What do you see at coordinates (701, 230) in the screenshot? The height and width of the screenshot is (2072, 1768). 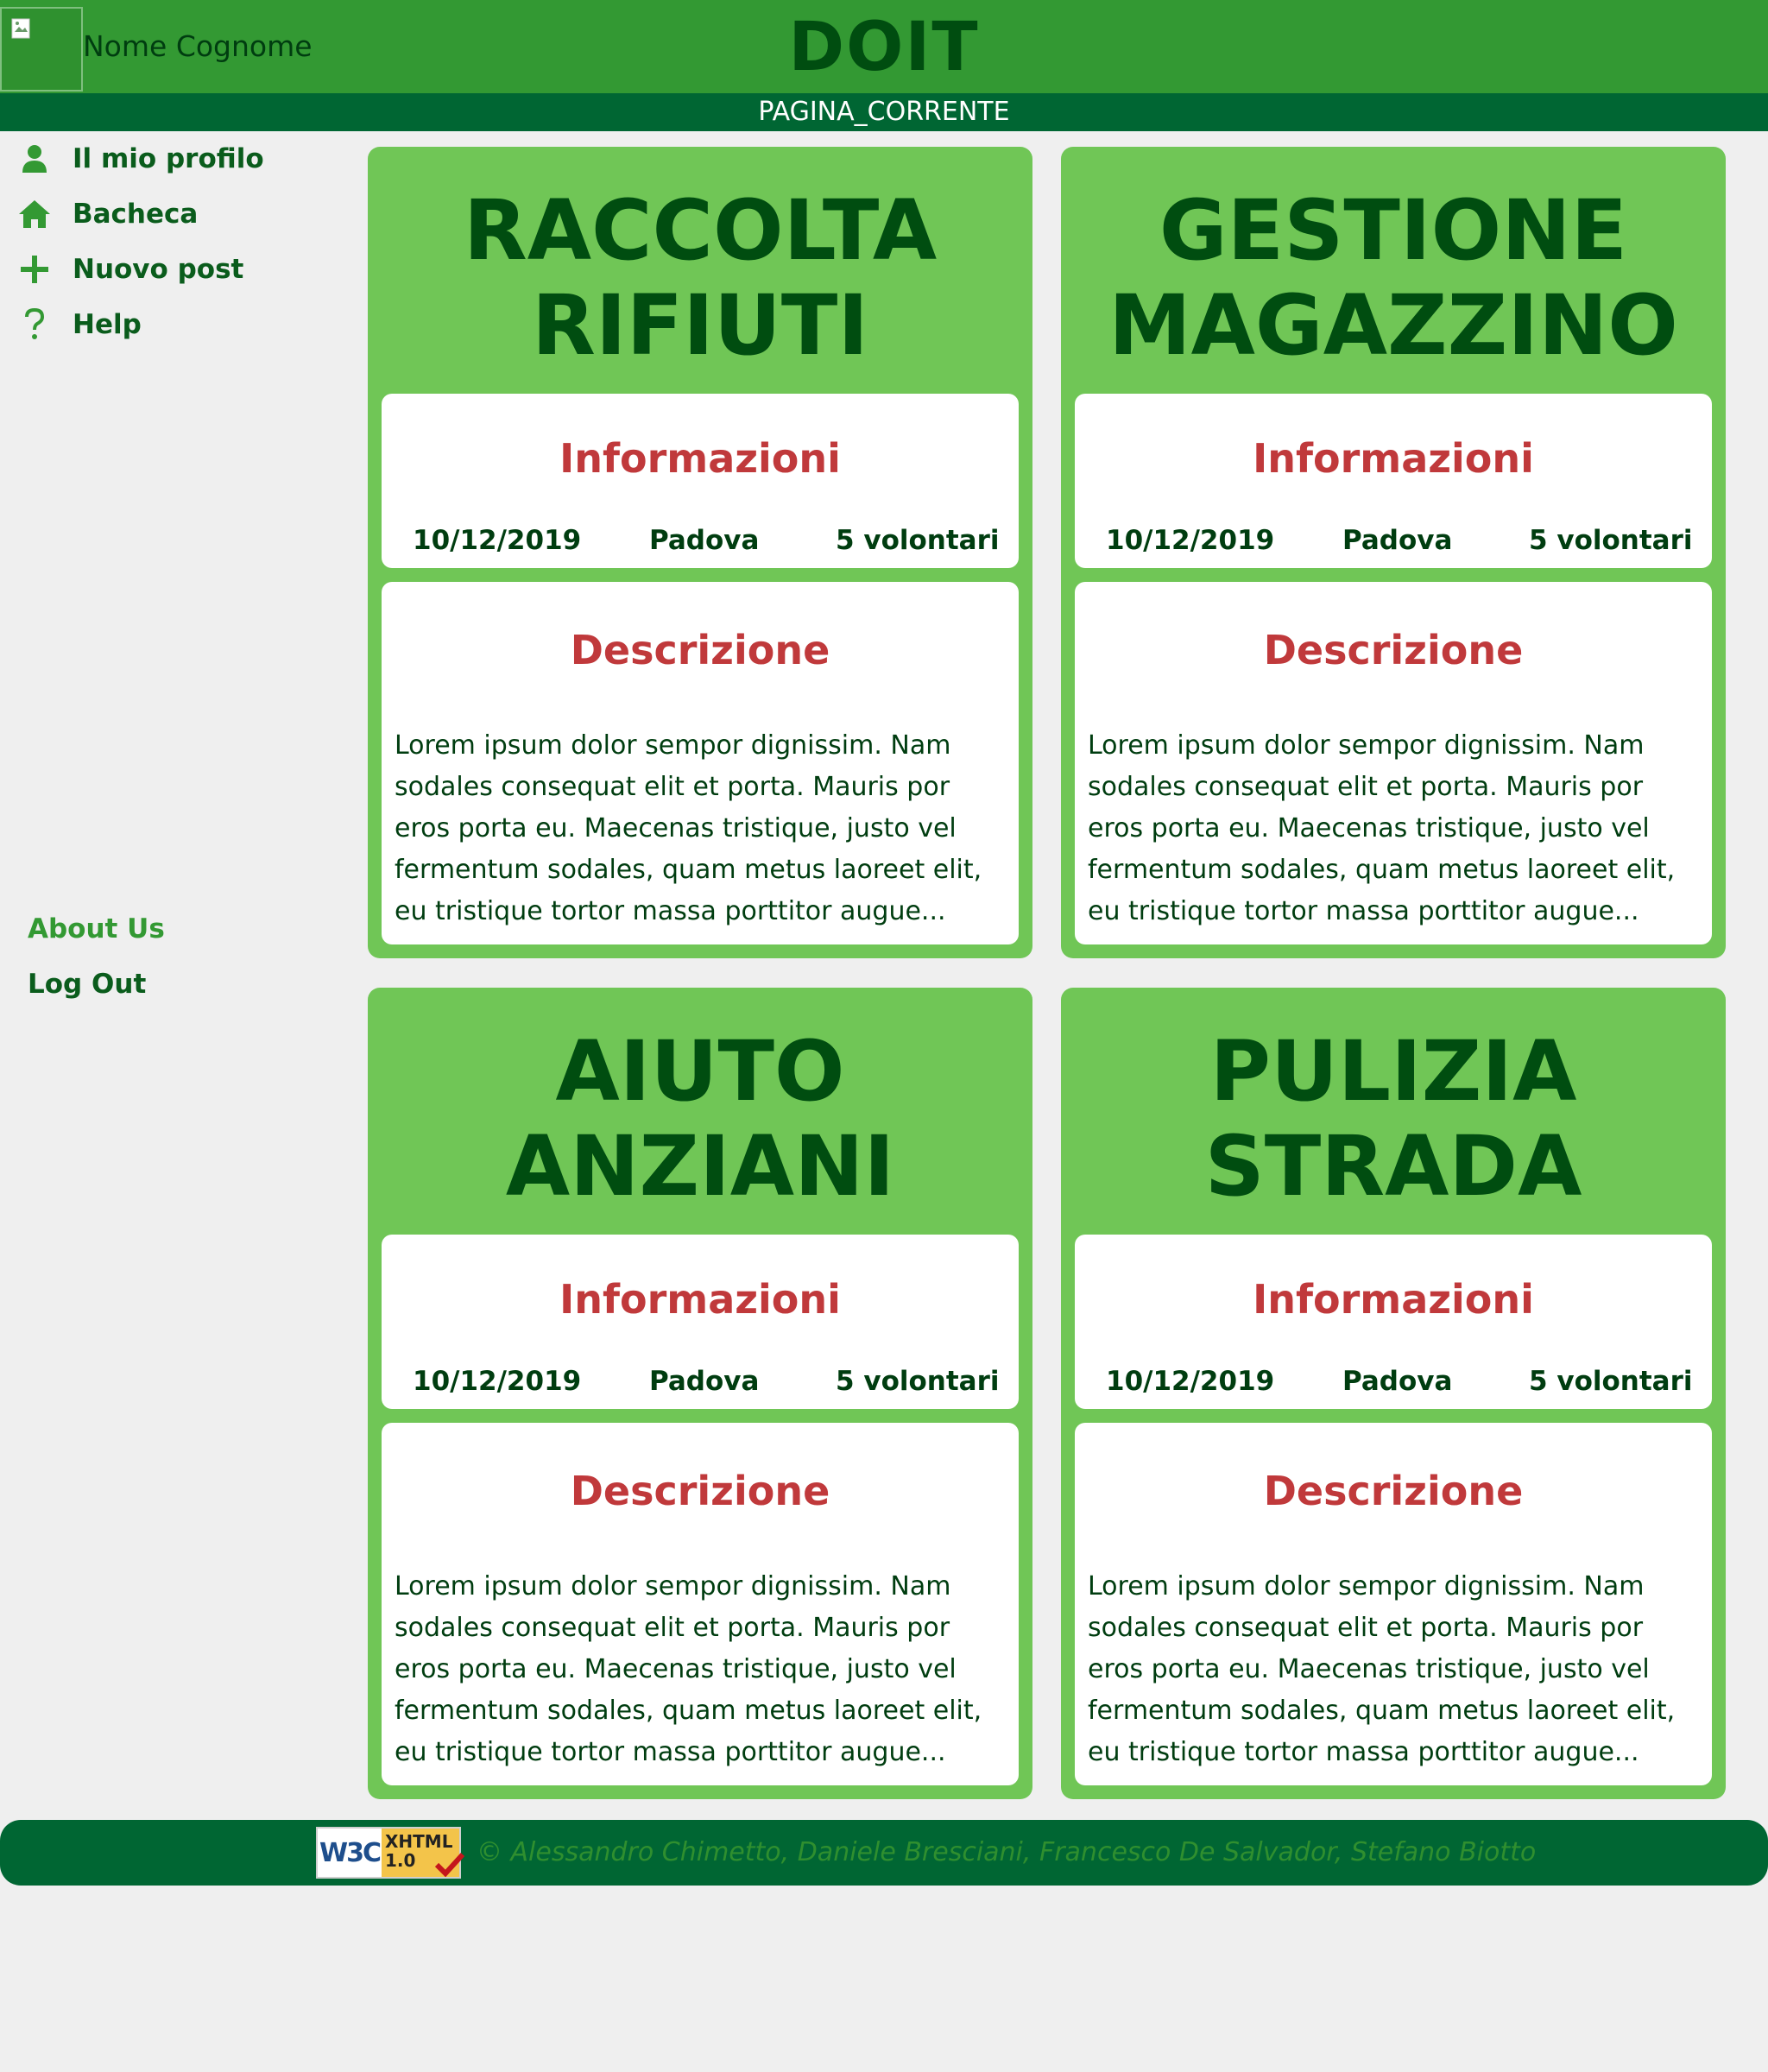 I see `card-title-line: RACCOLTA` at bounding box center [701, 230].